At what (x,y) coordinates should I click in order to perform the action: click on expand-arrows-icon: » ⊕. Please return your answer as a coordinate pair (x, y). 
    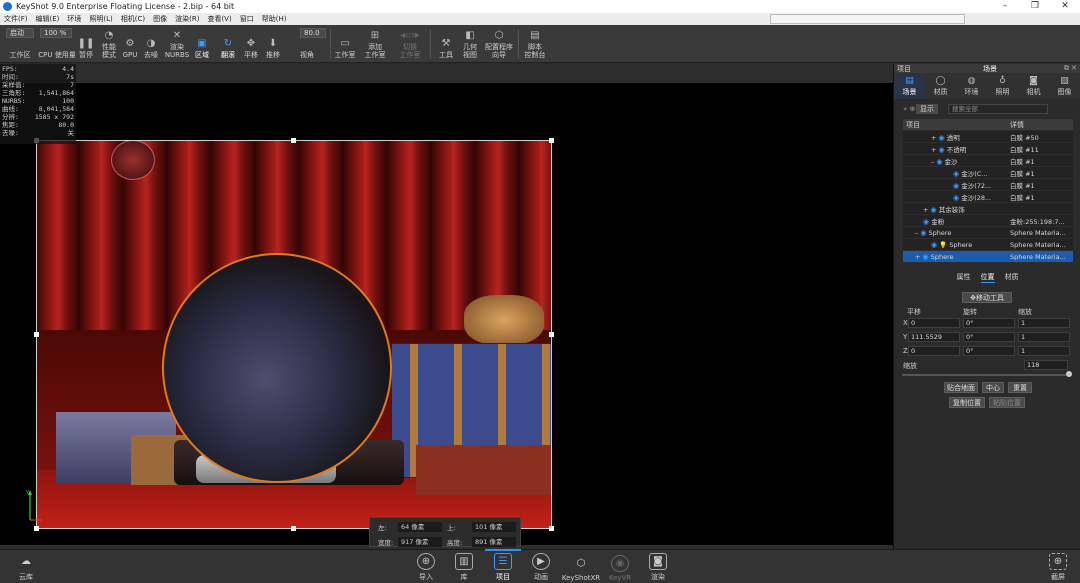
    Looking at the image, I should click on (909, 109).